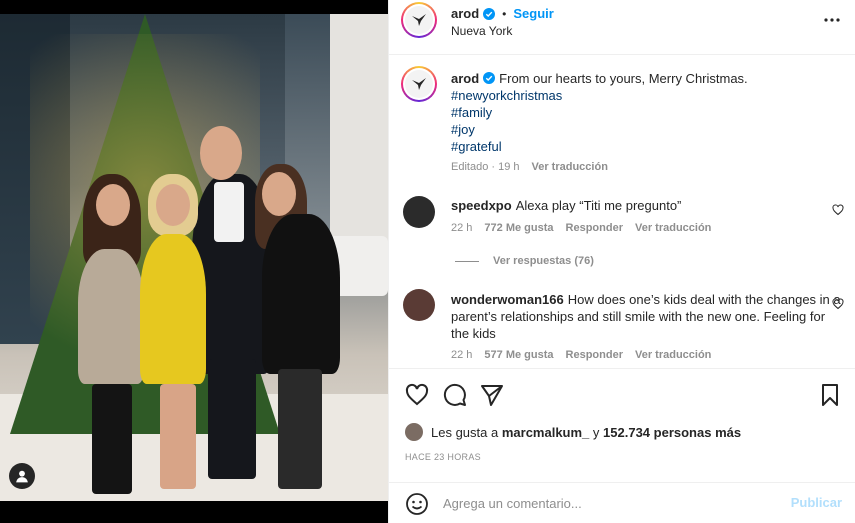 This screenshot has width=855, height=523. I want to click on likes-count: 152.734 personas más, so click(672, 432).